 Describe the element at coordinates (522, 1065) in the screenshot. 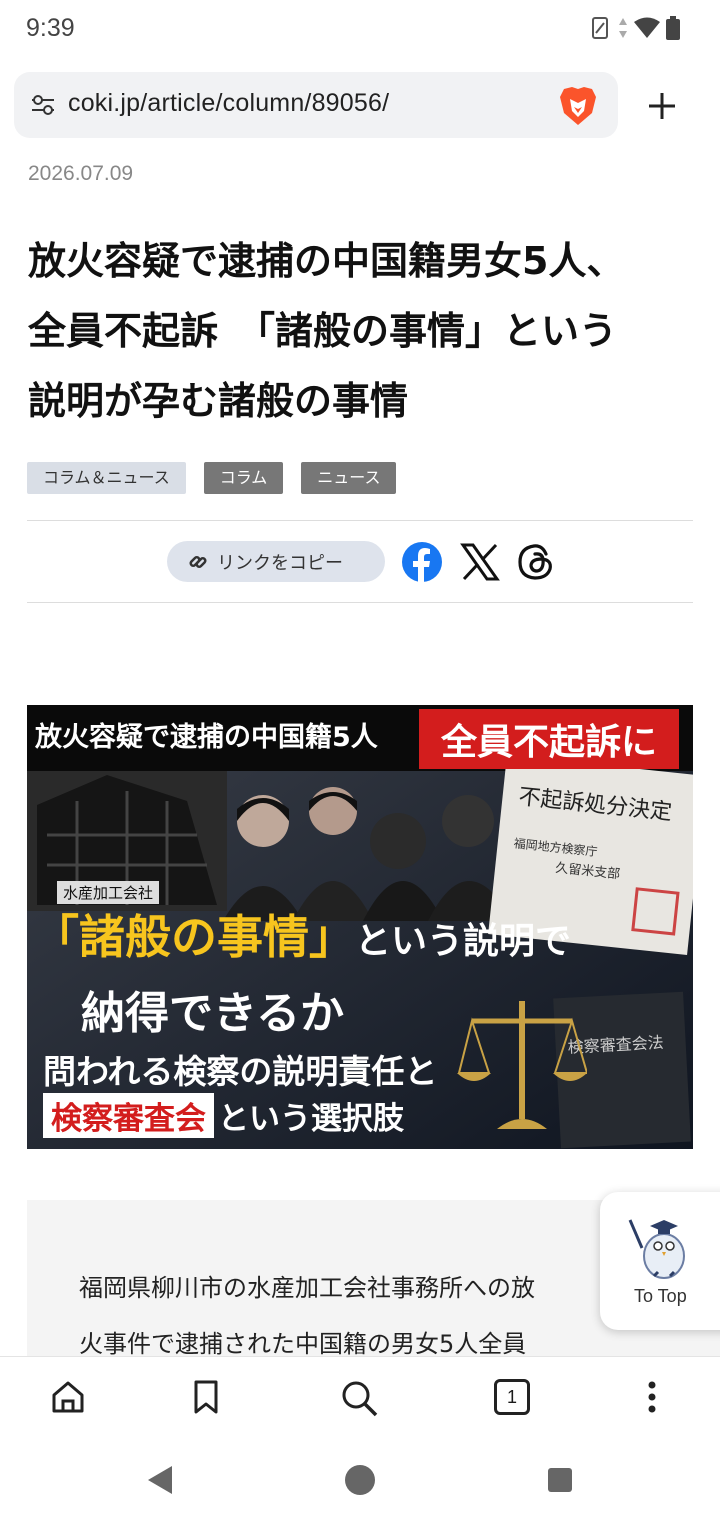

I see `scales-icon` at that location.